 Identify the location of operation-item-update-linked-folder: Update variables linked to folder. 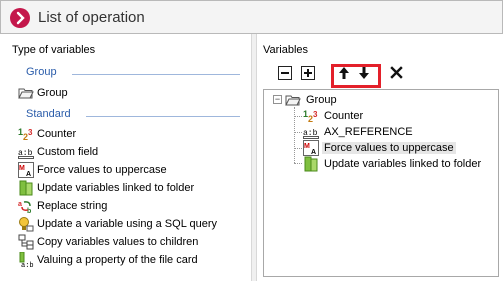
(106, 187).